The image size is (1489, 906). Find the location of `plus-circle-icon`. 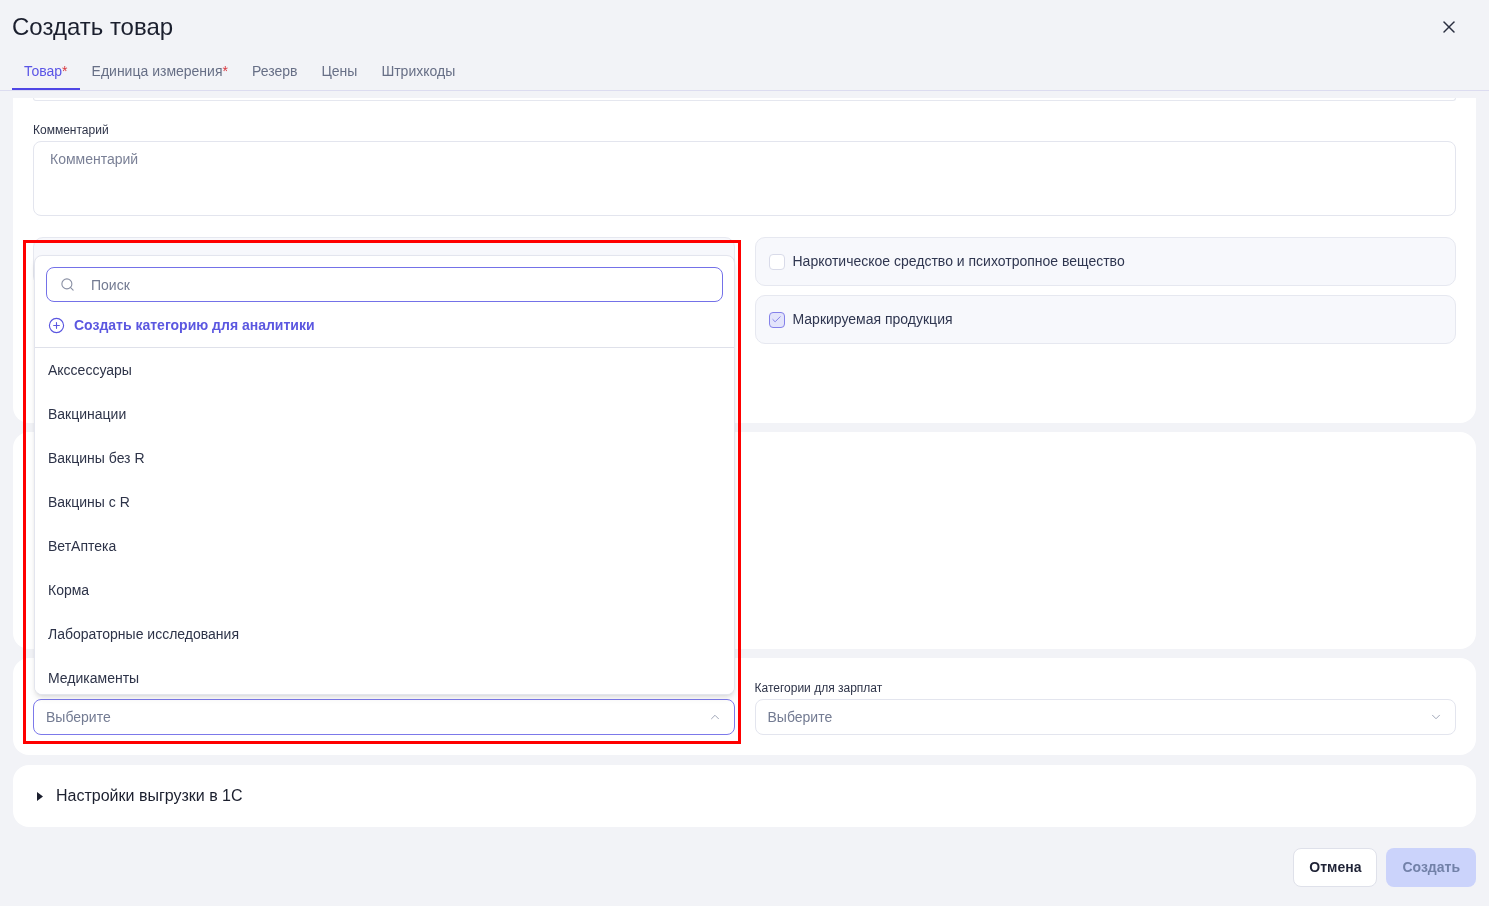

plus-circle-icon is located at coordinates (56, 325).